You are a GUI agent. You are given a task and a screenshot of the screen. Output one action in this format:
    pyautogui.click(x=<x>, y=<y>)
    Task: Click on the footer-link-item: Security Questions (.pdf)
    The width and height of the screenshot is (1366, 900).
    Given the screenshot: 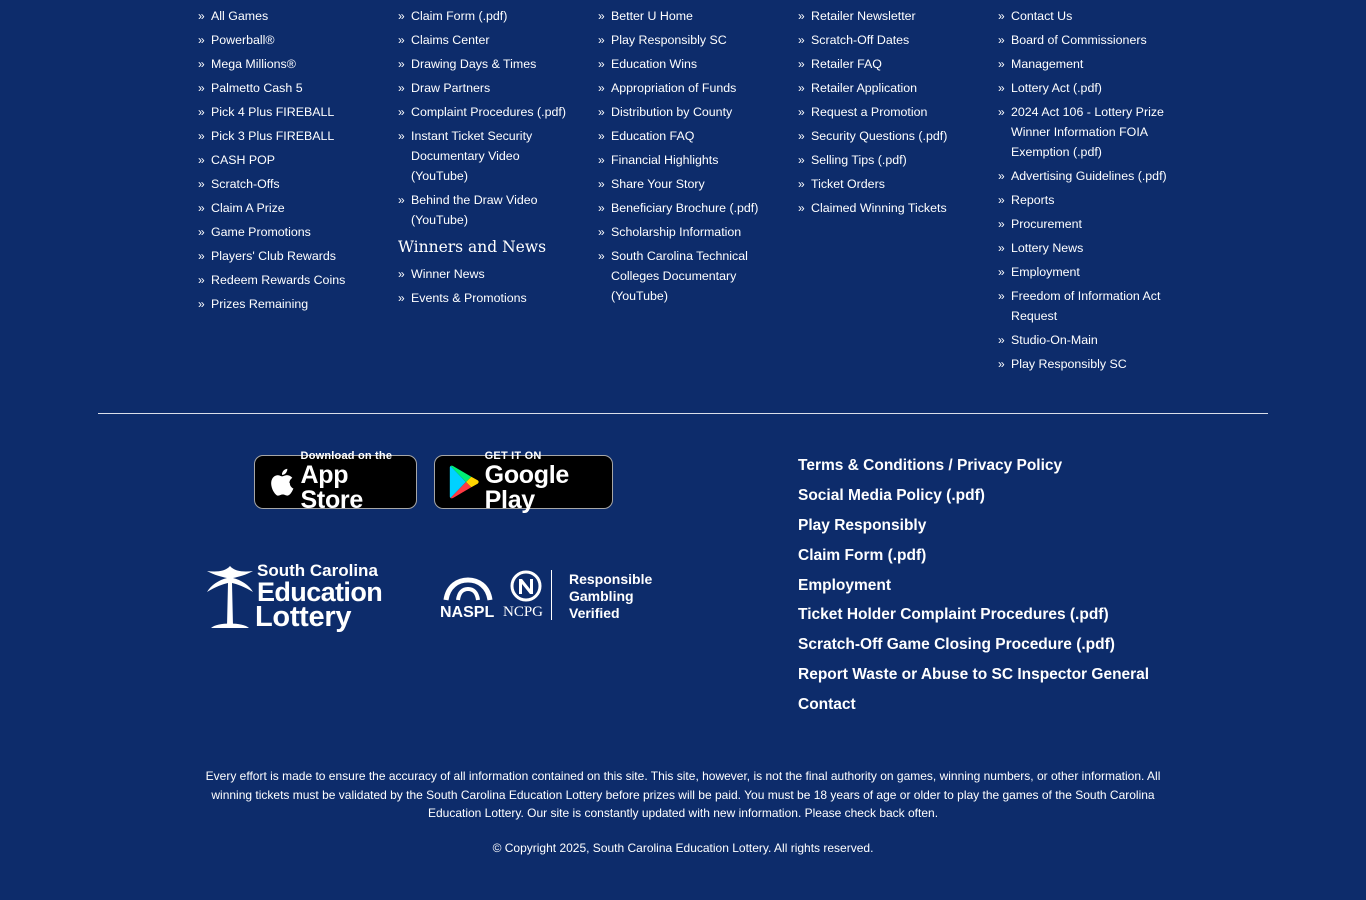 What is the action you would take?
    pyautogui.click(x=885, y=136)
    